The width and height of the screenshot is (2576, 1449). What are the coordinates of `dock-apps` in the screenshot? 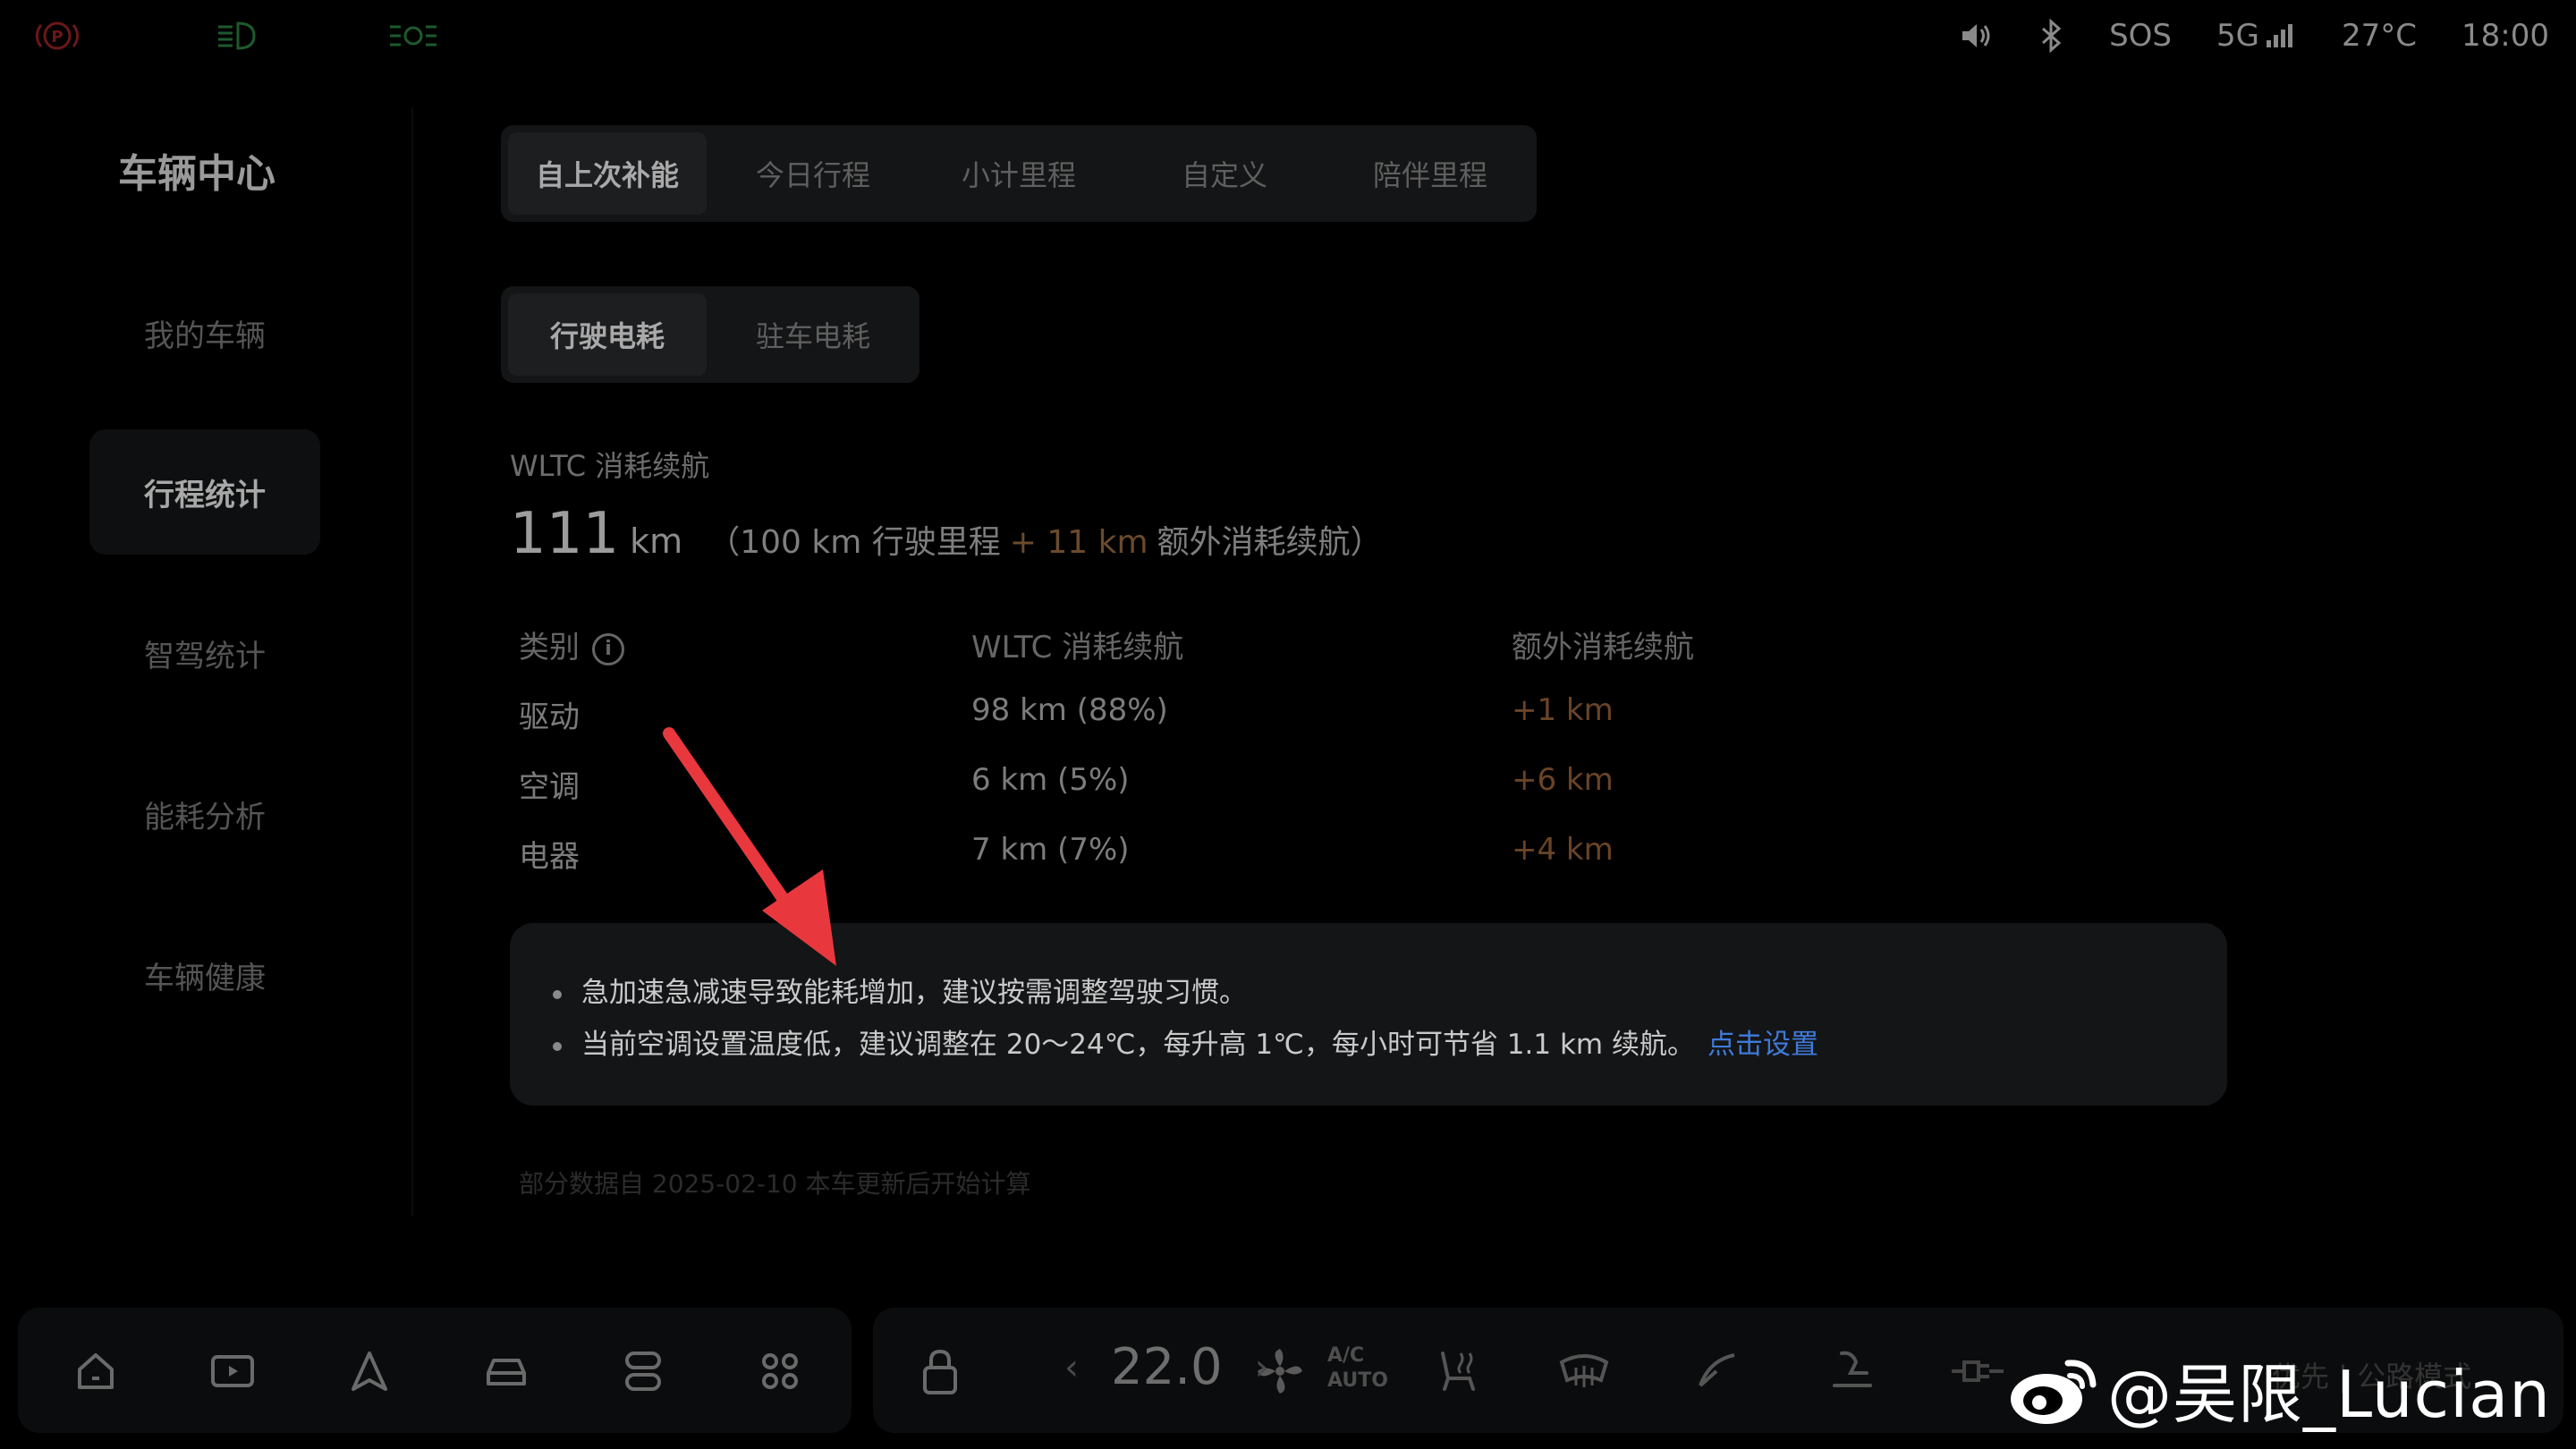 It's located at (435, 1370).